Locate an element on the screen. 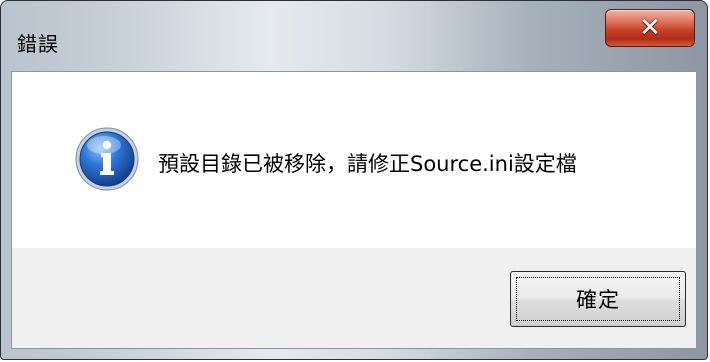  close-icon: ✕ is located at coordinates (650, 28).